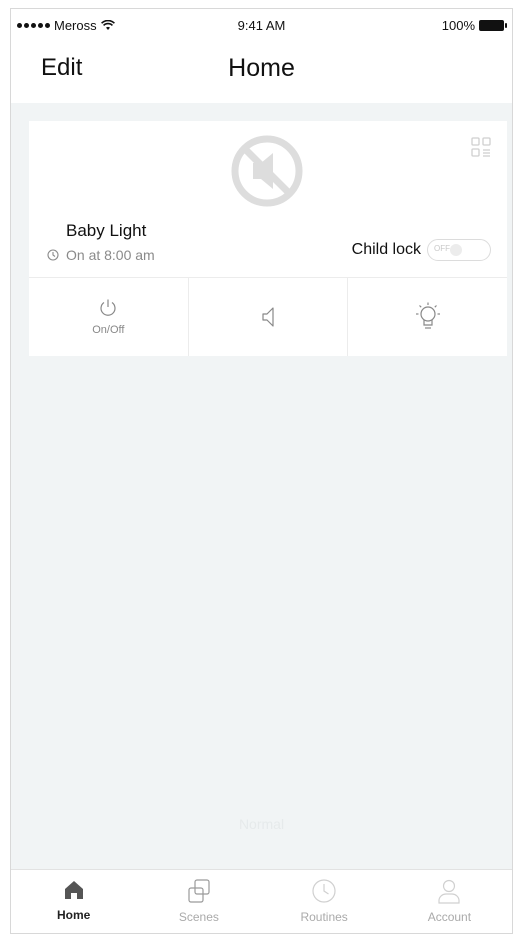 This screenshot has width=523, height=934. I want to click on timer-icon, so click(53, 255).